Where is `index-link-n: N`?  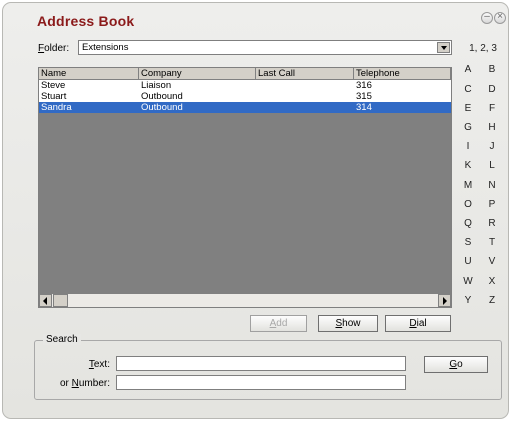
index-link-n: N is located at coordinates (492, 185).